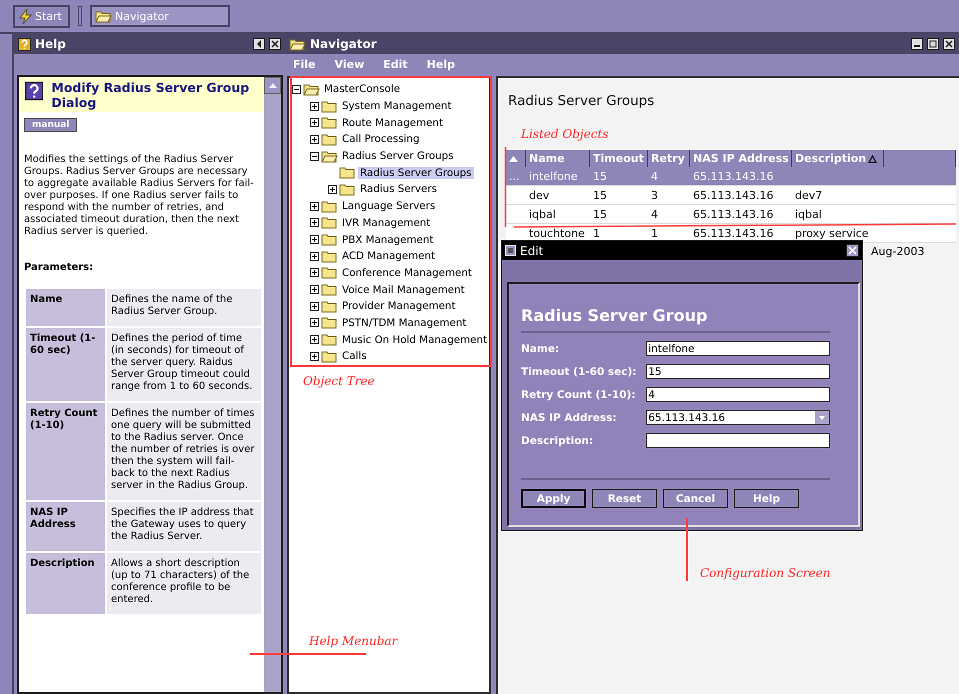 This screenshot has width=959, height=694. I want to click on parameter-description: Allows a short description (up to 71 characters) of the conference profile to be entered., so click(184, 583).